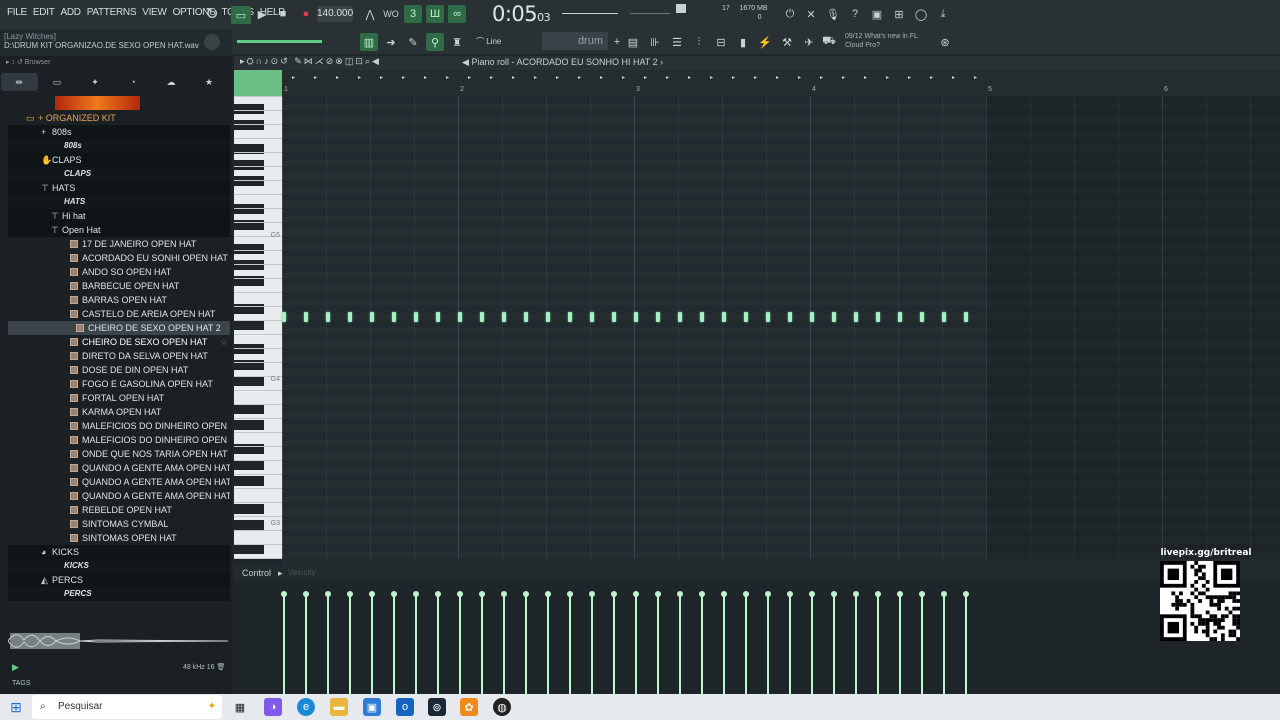 Image resolution: width=1280 pixels, height=720 pixels. What do you see at coordinates (133, 82) in the screenshot?
I see `tab-database-icon: ◔` at bounding box center [133, 82].